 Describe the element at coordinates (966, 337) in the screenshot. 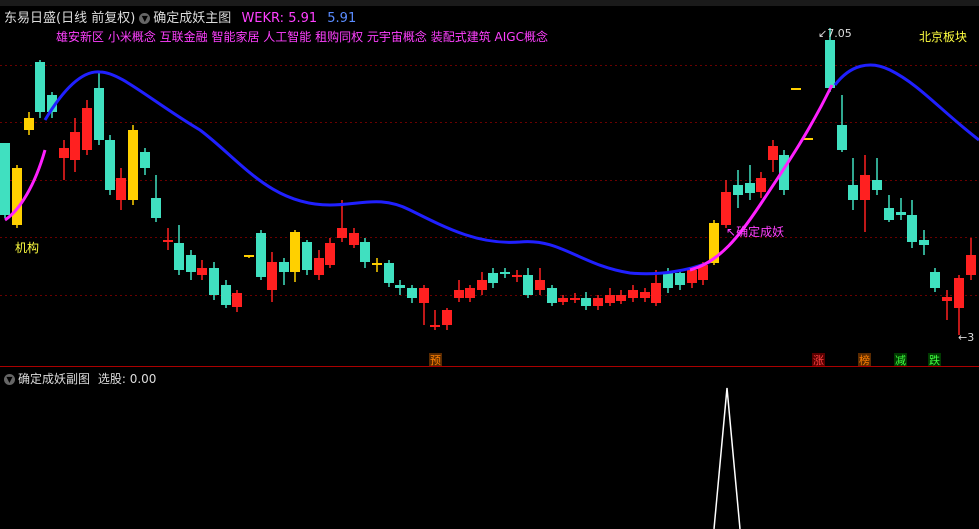

I see `label-low: ←3` at that location.